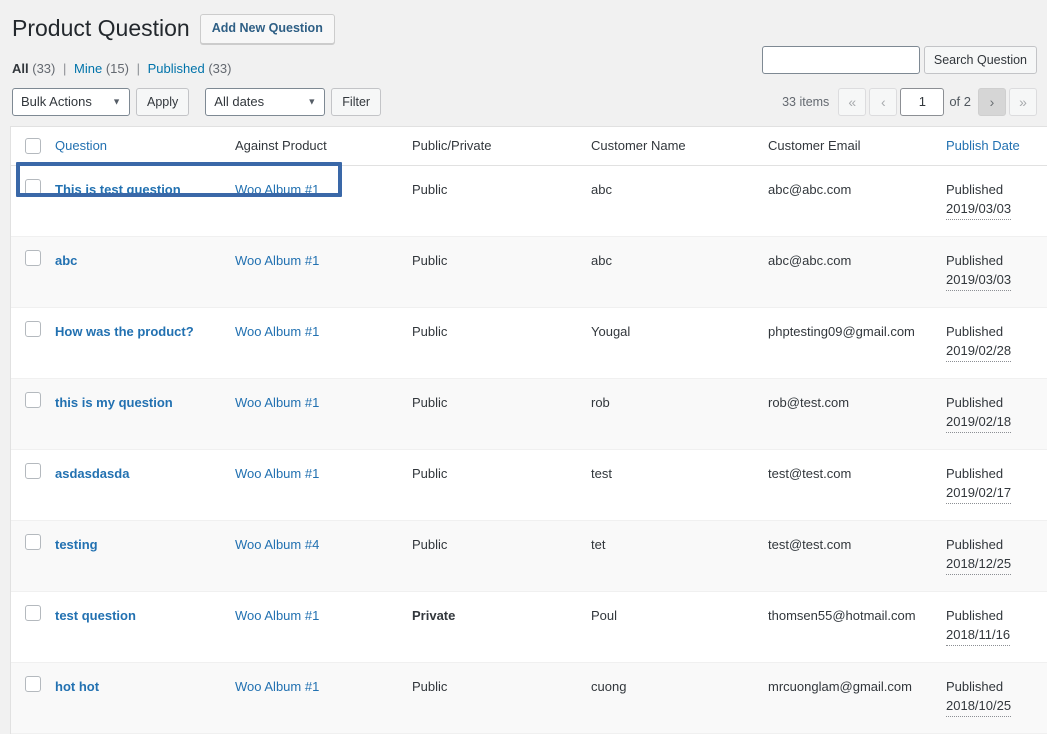  Describe the element at coordinates (33, 145) in the screenshot. I see `select-all-checkbox` at that location.